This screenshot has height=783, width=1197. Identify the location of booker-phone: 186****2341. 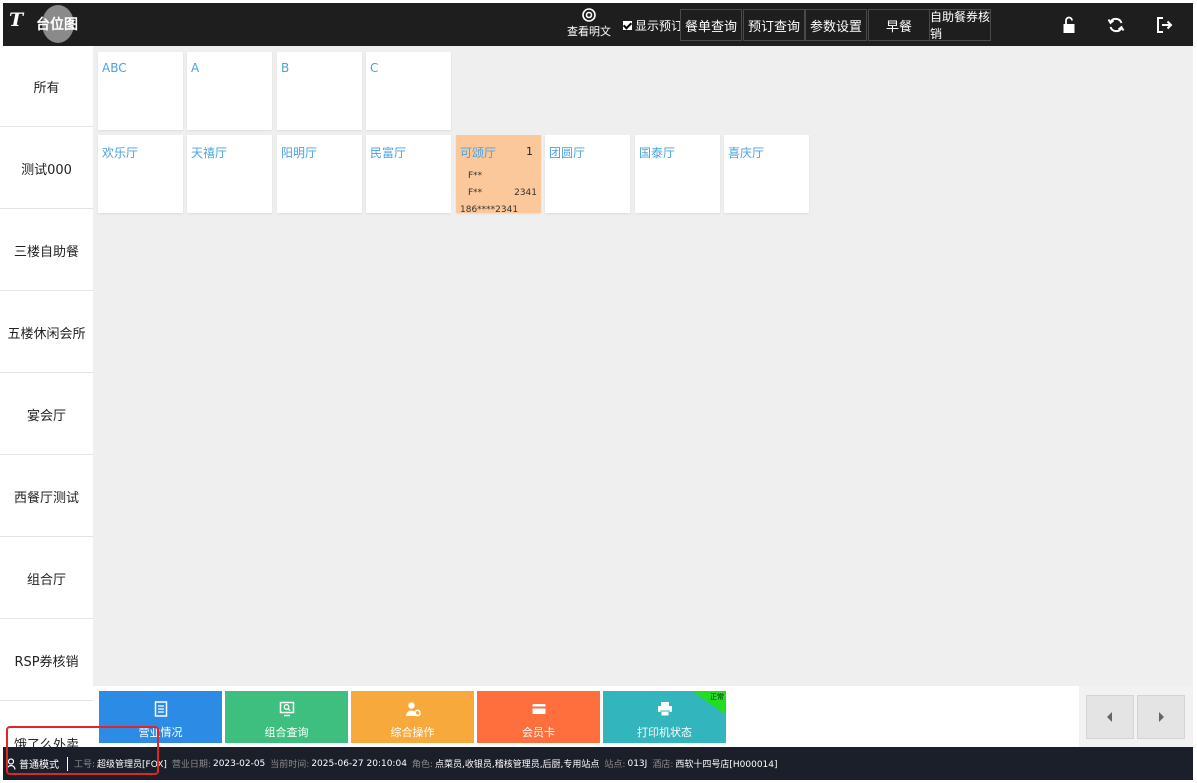
(489, 210).